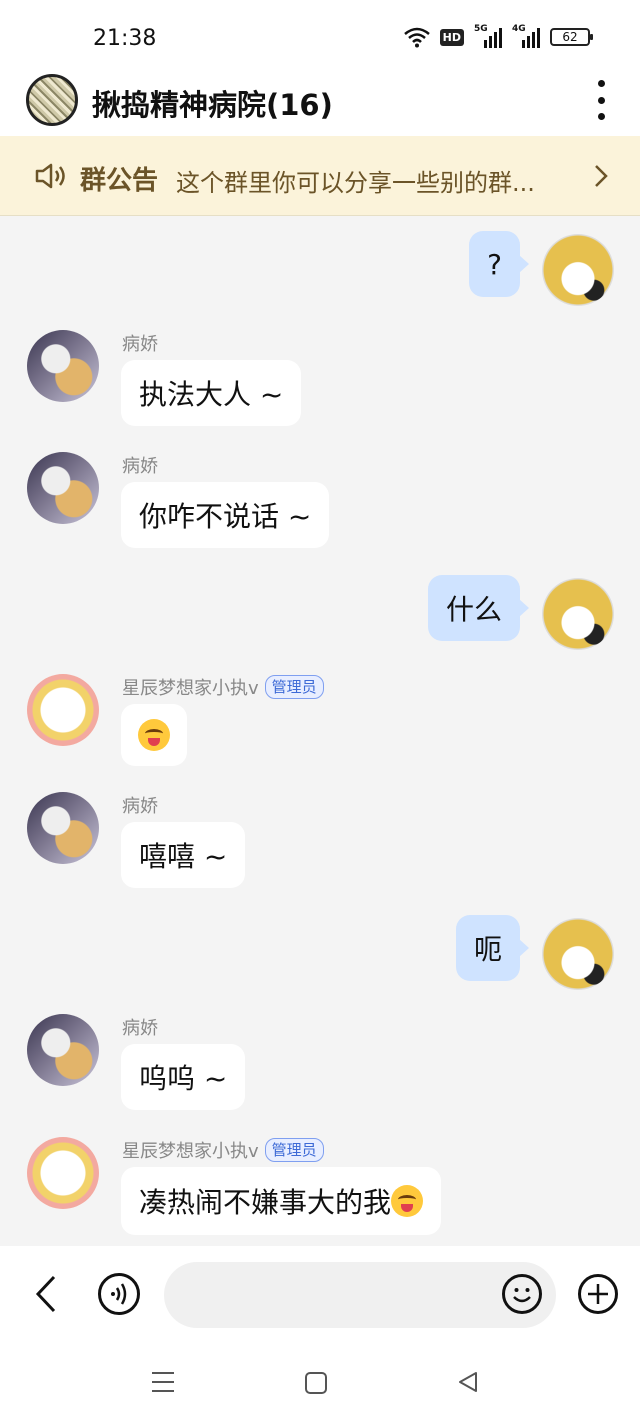  Describe the element at coordinates (46, 1294) in the screenshot. I see `back-icon` at that location.